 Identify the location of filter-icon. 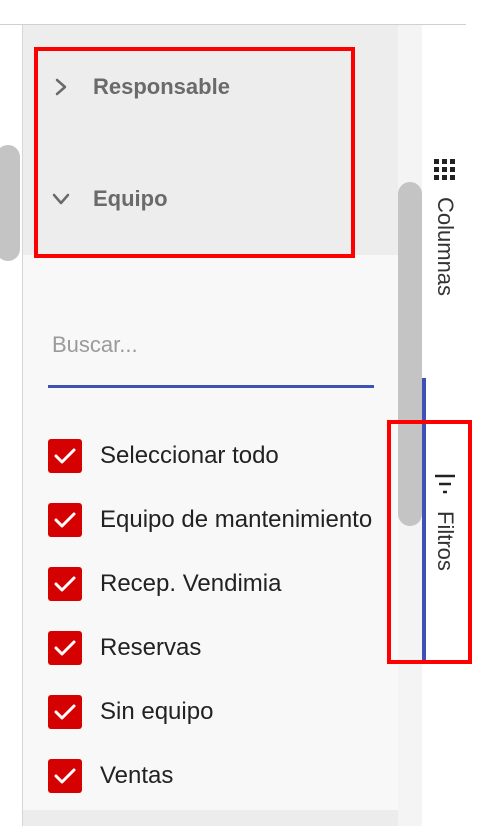
(445, 486).